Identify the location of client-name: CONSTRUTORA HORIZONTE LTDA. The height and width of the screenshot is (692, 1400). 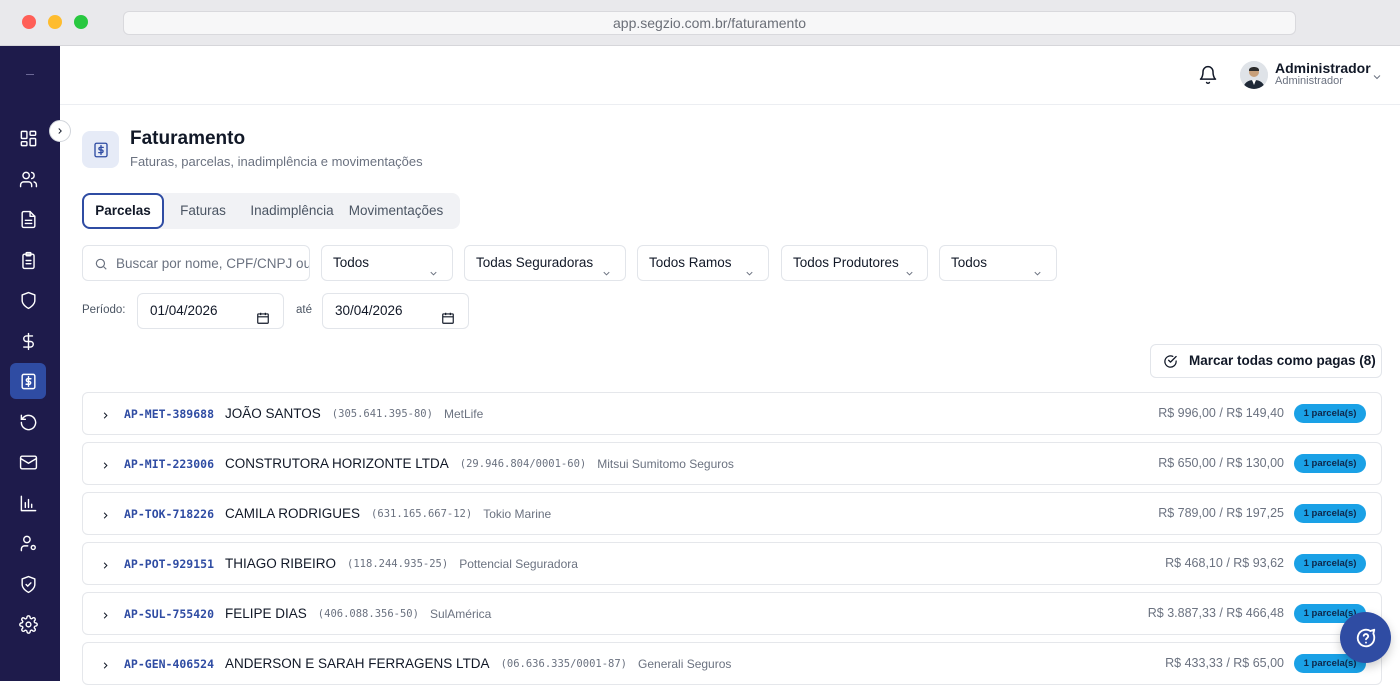
(337, 463).